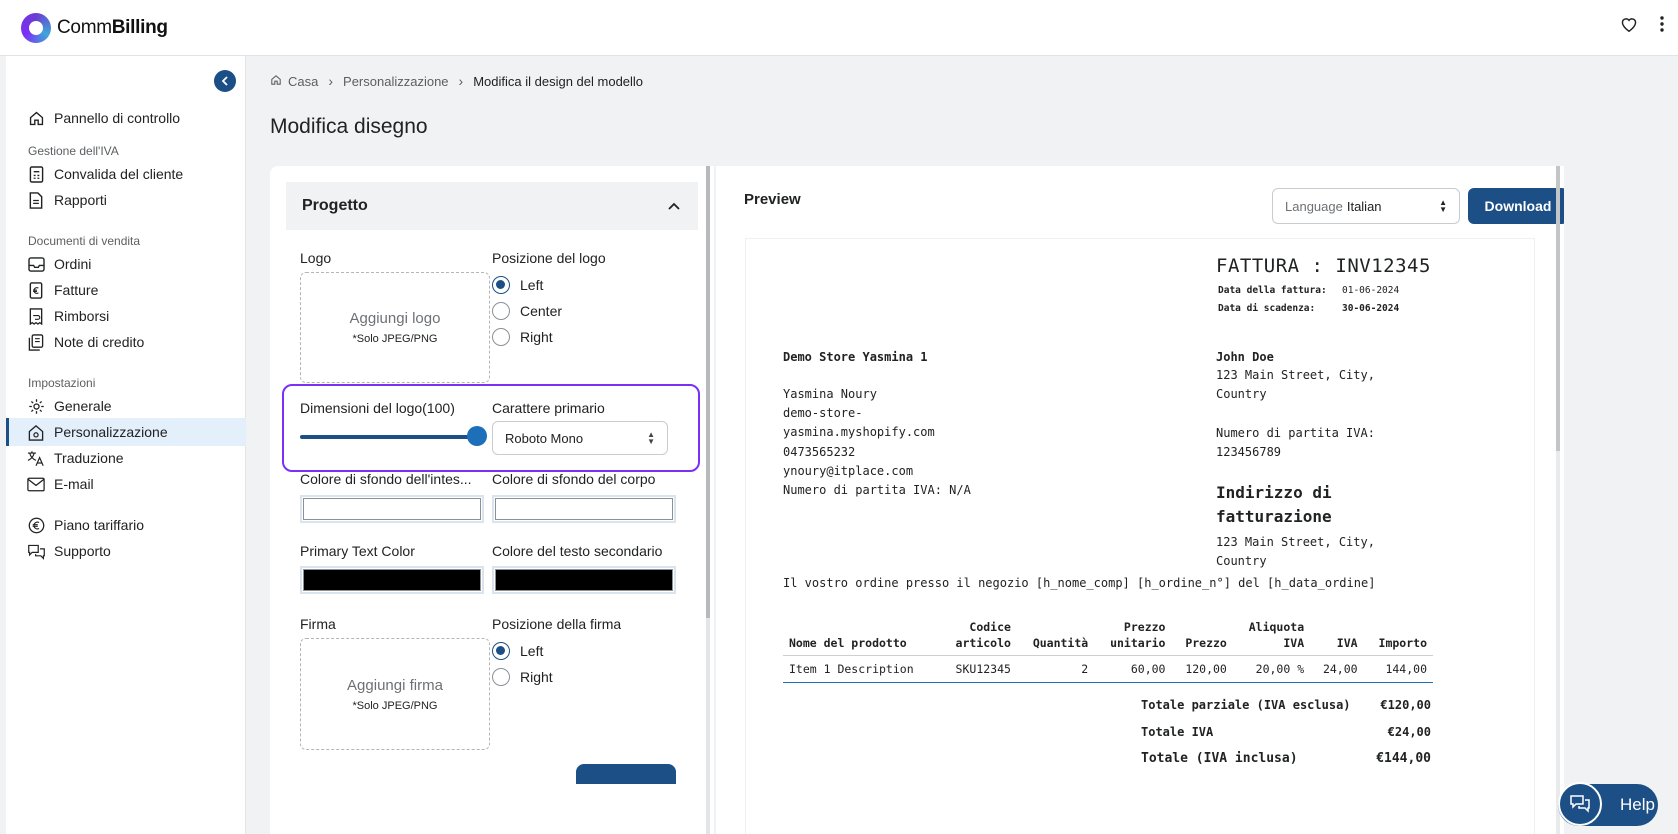  I want to click on logo-size-slider-thumb, so click(477, 436).